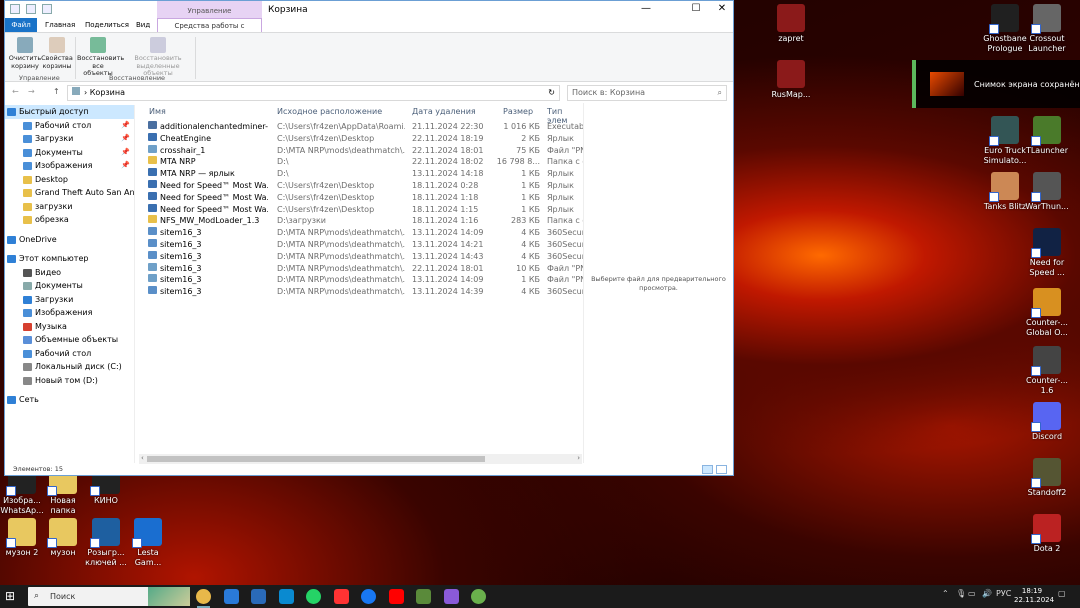 The image size is (1080, 608). What do you see at coordinates (69, 207) in the screenshot?
I see `nav-quick-item-6: загрузки` at bounding box center [69, 207].